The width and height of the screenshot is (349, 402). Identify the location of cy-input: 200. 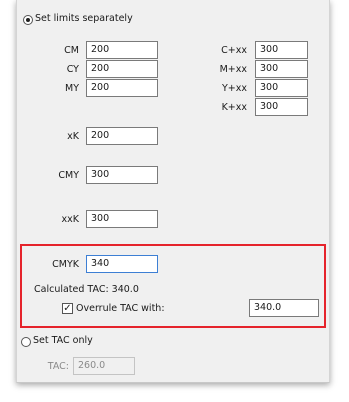
(122, 69).